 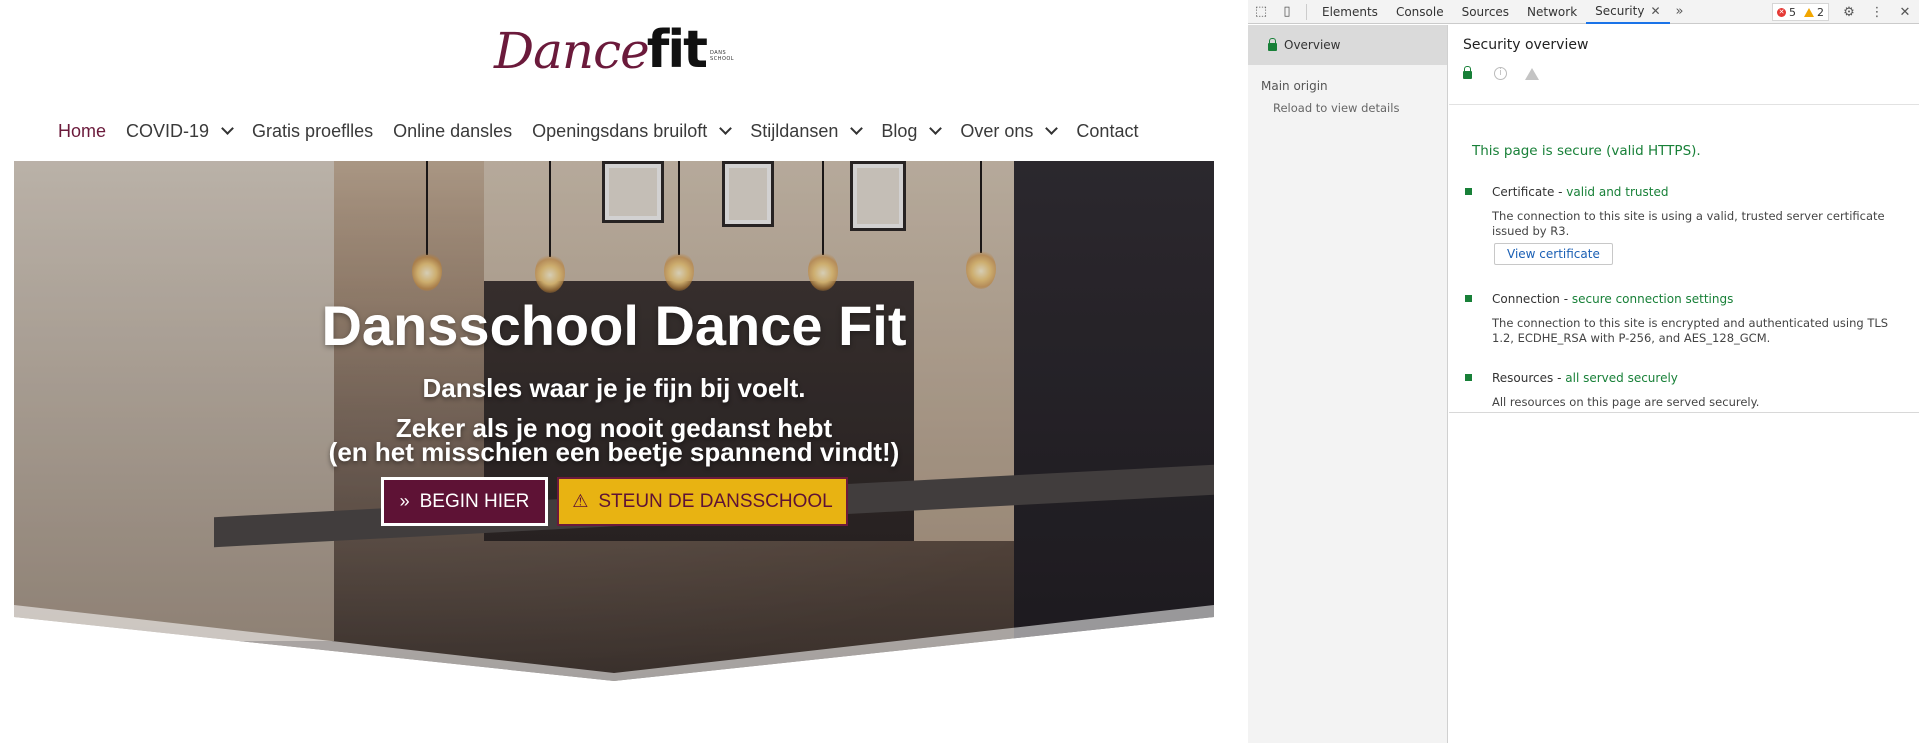 I want to click on tab-label: Console, so click(x=1419, y=11).